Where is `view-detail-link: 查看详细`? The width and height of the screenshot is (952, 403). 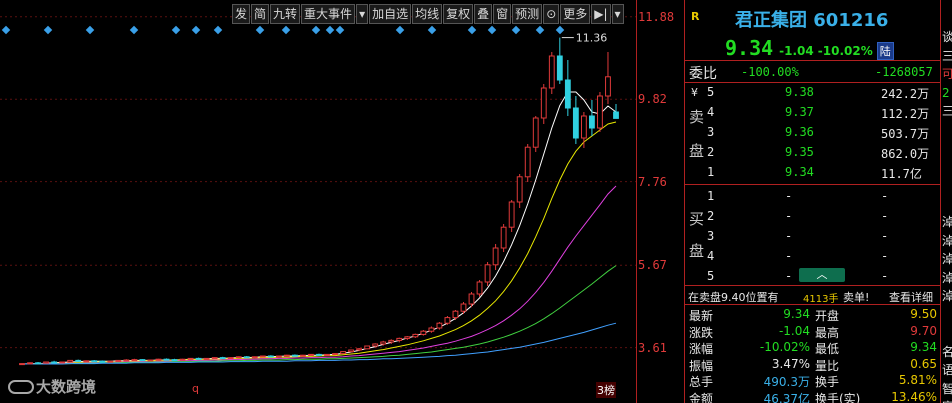
view-detail-link: 查看详细 is located at coordinates (911, 297).